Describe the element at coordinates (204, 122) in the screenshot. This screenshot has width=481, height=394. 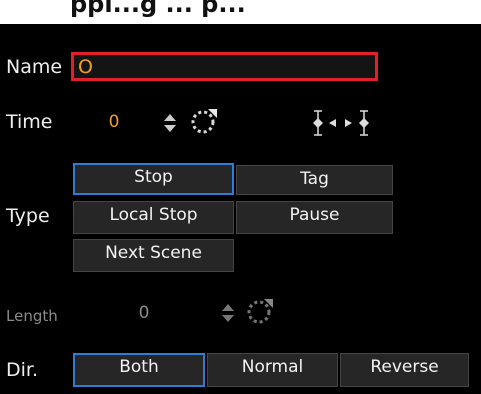
I see `reset-circle-icon` at that location.